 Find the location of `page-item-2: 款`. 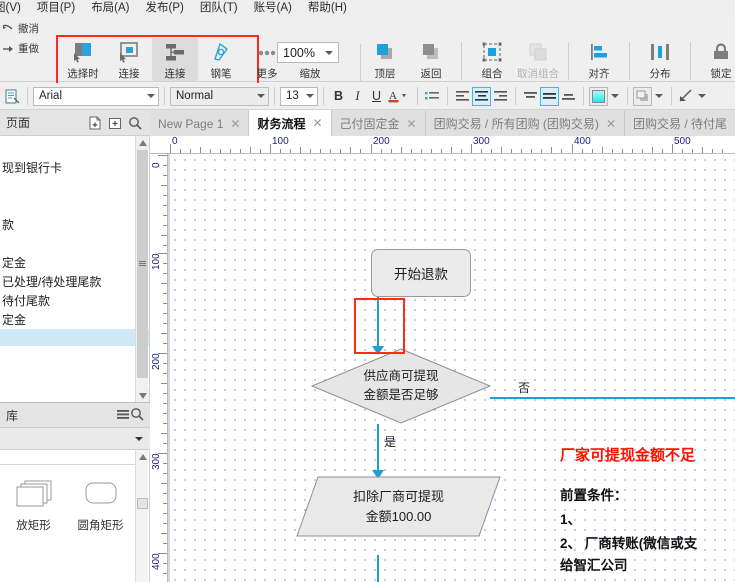

page-item-2: 款 is located at coordinates (74, 224).